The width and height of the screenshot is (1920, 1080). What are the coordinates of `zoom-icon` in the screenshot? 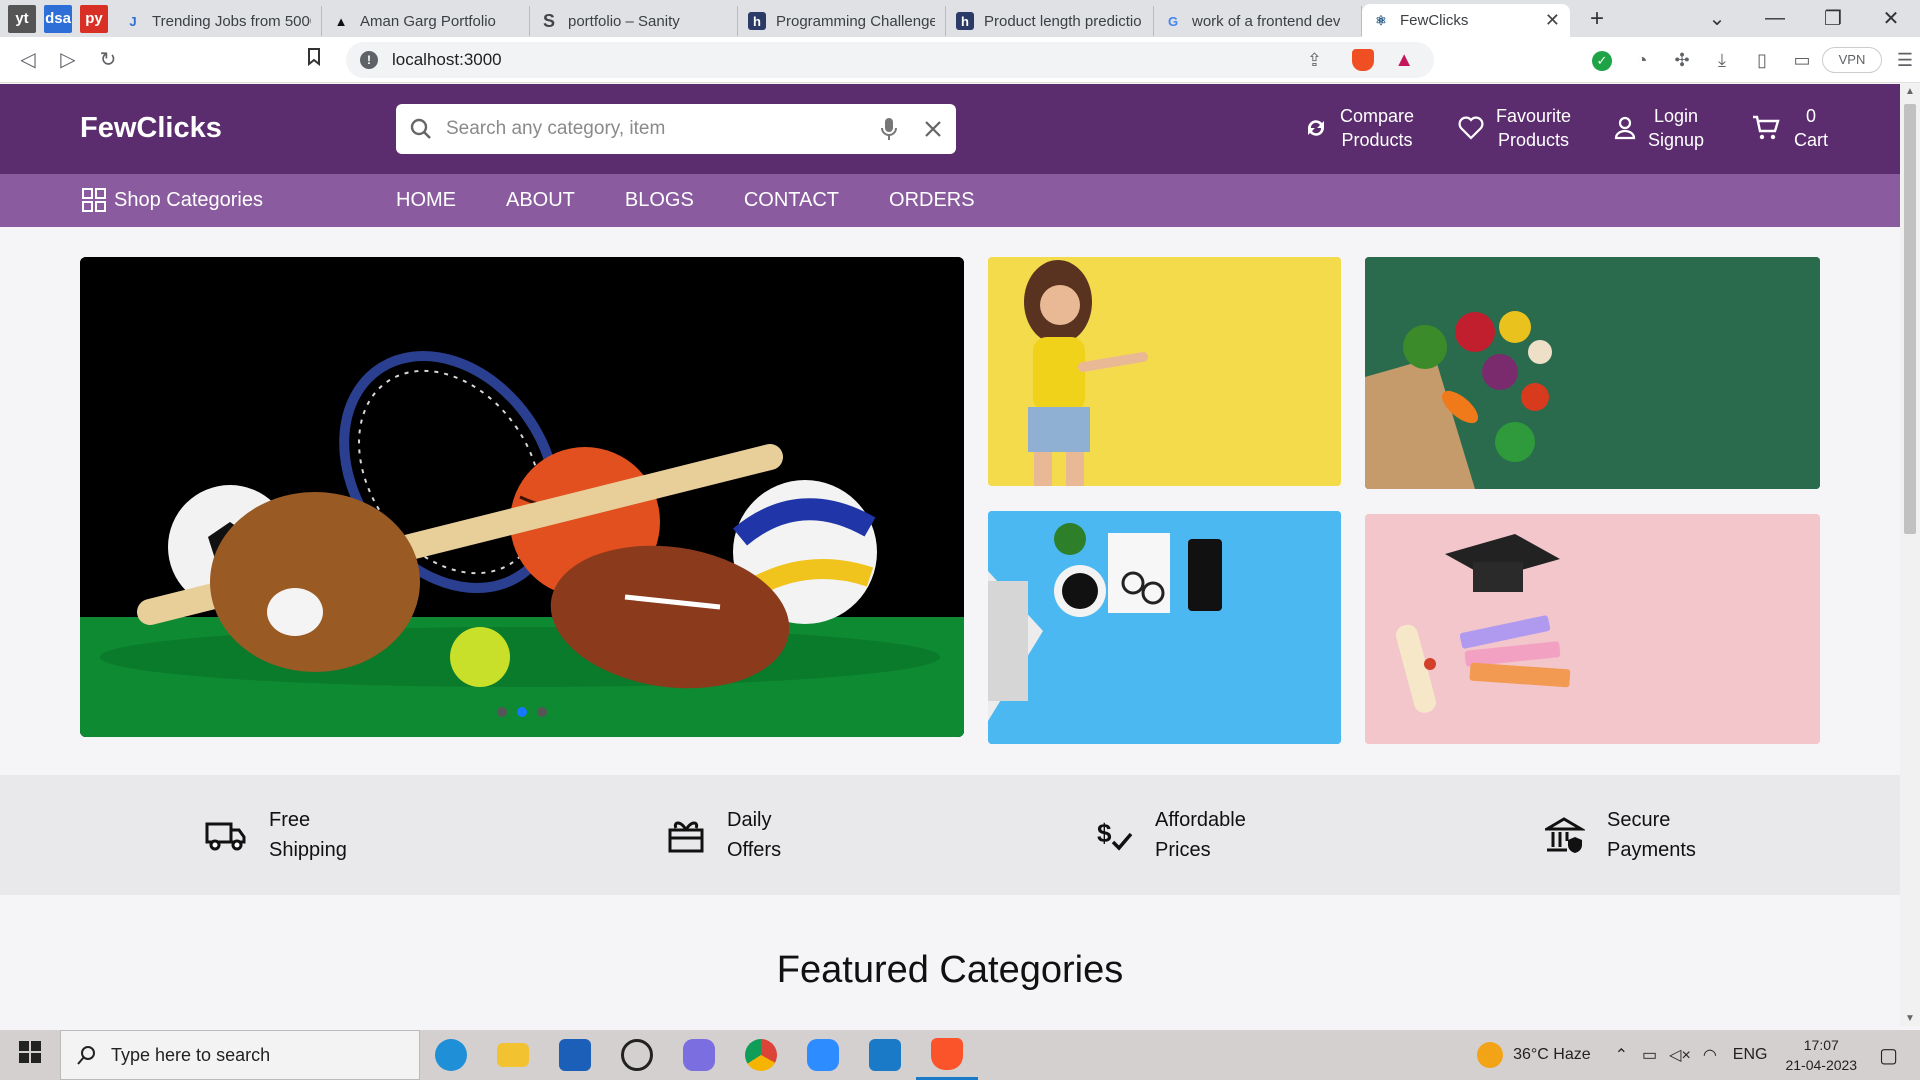 It's located at (823, 1055).